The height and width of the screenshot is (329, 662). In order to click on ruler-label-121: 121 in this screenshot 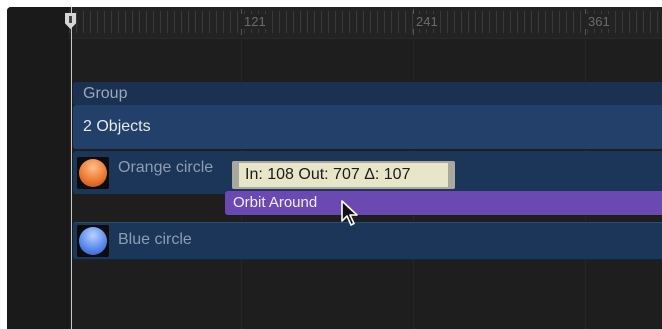, I will do `click(254, 21)`.